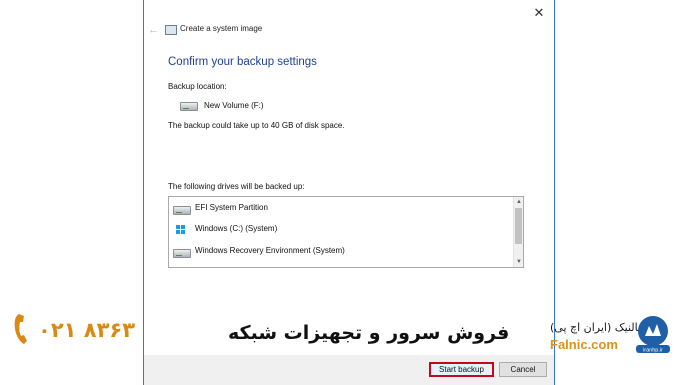 The height and width of the screenshot is (385, 694). What do you see at coordinates (231, 207) in the screenshot?
I see `drive-label: EFI System Partition` at bounding box center [231, 207].